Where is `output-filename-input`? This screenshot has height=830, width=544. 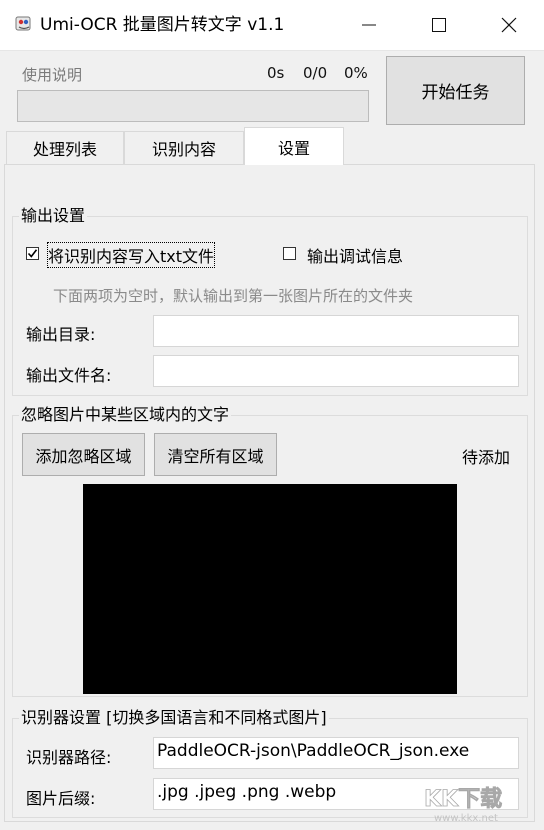
output-filename-input is located at coordinates (336, 371).